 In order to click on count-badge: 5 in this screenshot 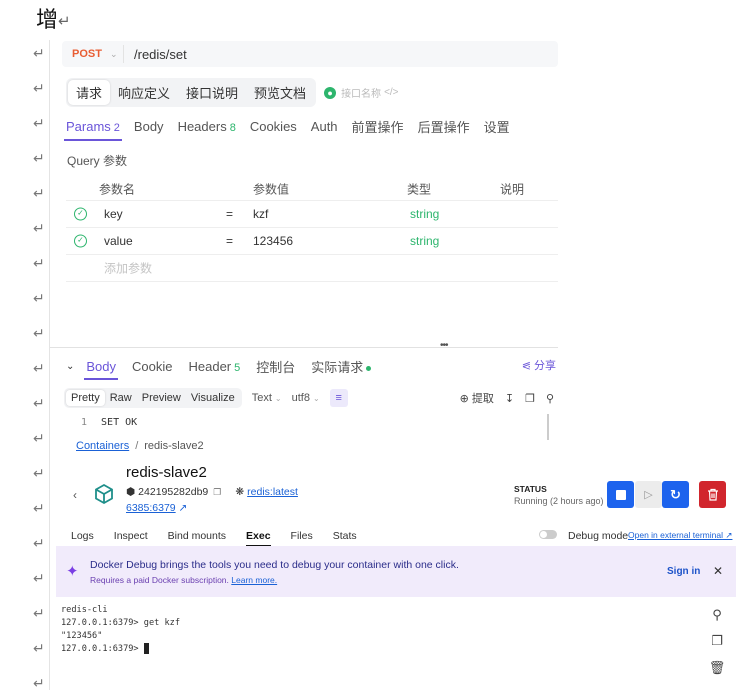, I will do `click(237, 368)`.